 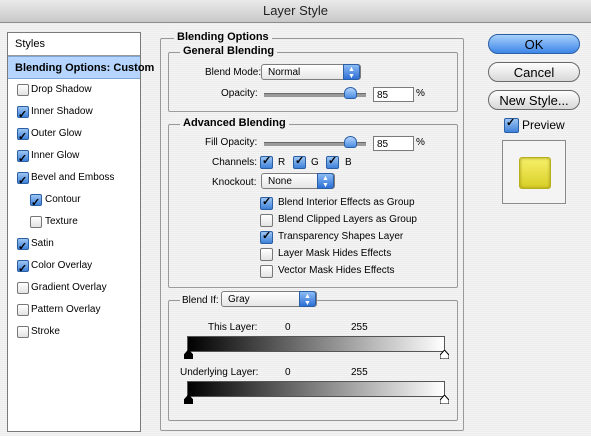 What do you see at coordinates (36, 203) in the screenshot?
I see `contour-checkbox` at bounding box center [36, 203].